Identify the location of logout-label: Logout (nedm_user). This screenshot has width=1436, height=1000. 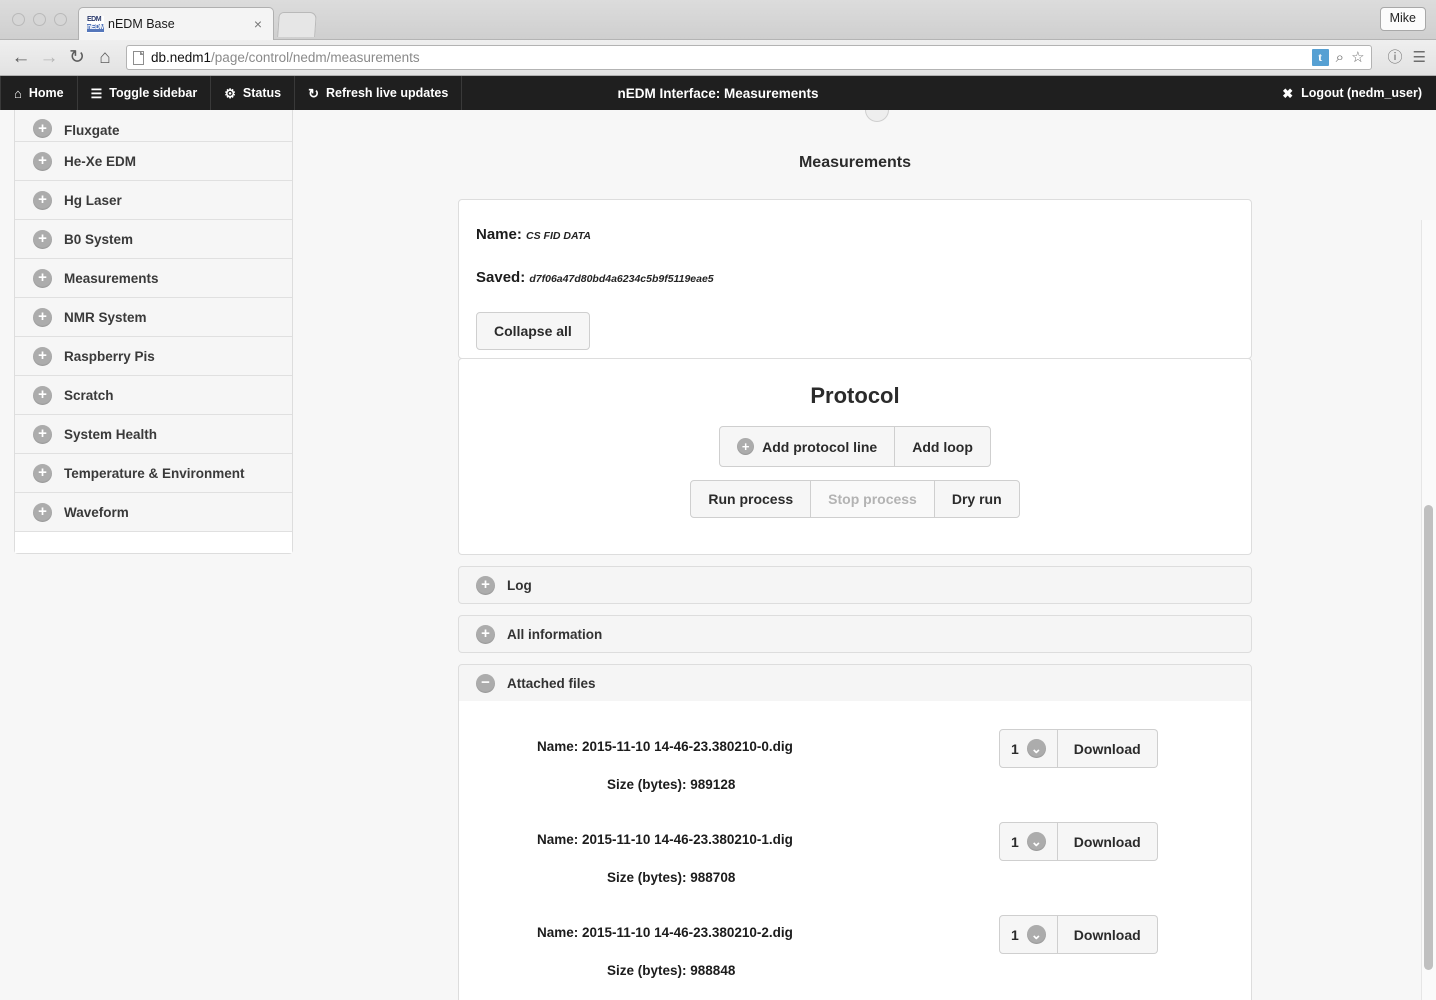
(1361, 93).